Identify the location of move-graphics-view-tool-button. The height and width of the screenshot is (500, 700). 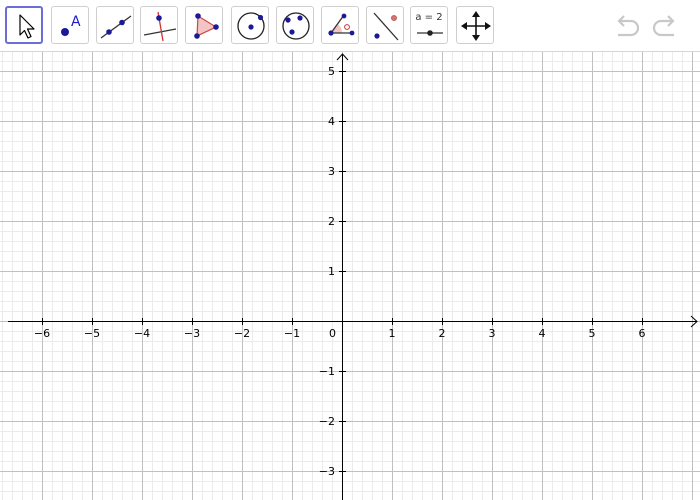
(475, 25).